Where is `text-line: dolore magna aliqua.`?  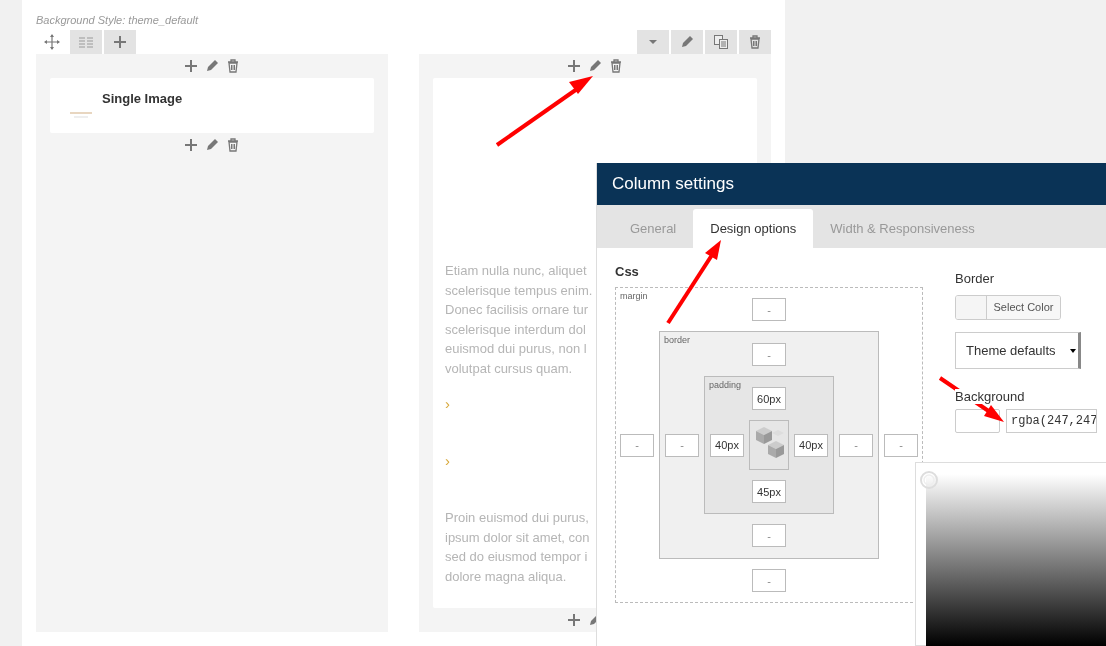
text-line: dolore magna aliqua. is located at coordinates (506, 576).